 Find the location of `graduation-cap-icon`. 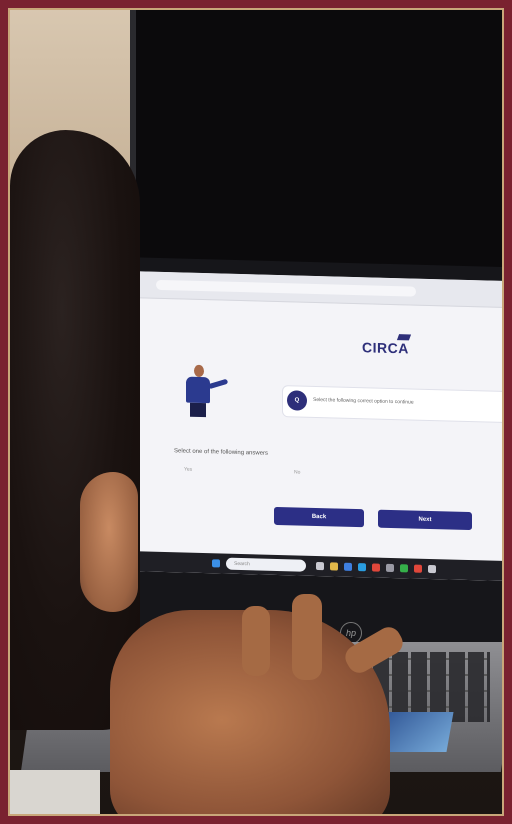

graduation-cap-icon is located at coordinates (404, 337).